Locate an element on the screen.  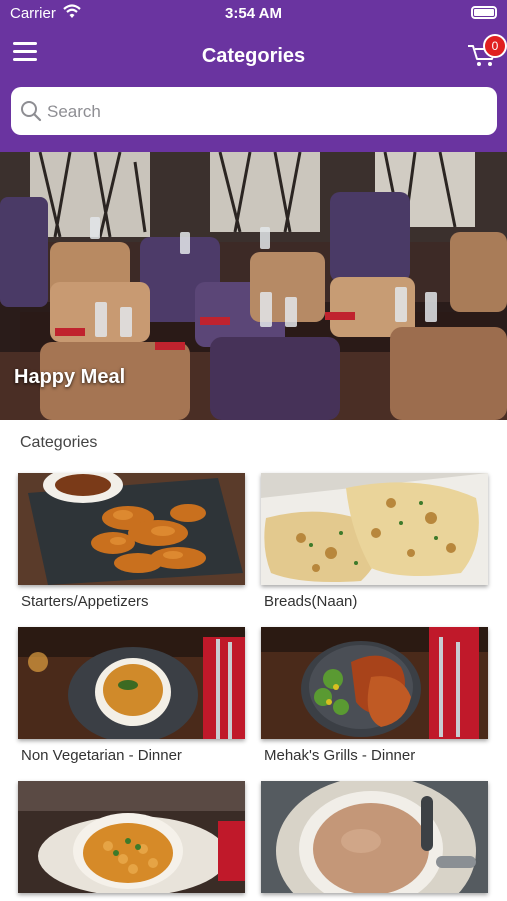
curry-food-photo is located at coordinates (131, 683).